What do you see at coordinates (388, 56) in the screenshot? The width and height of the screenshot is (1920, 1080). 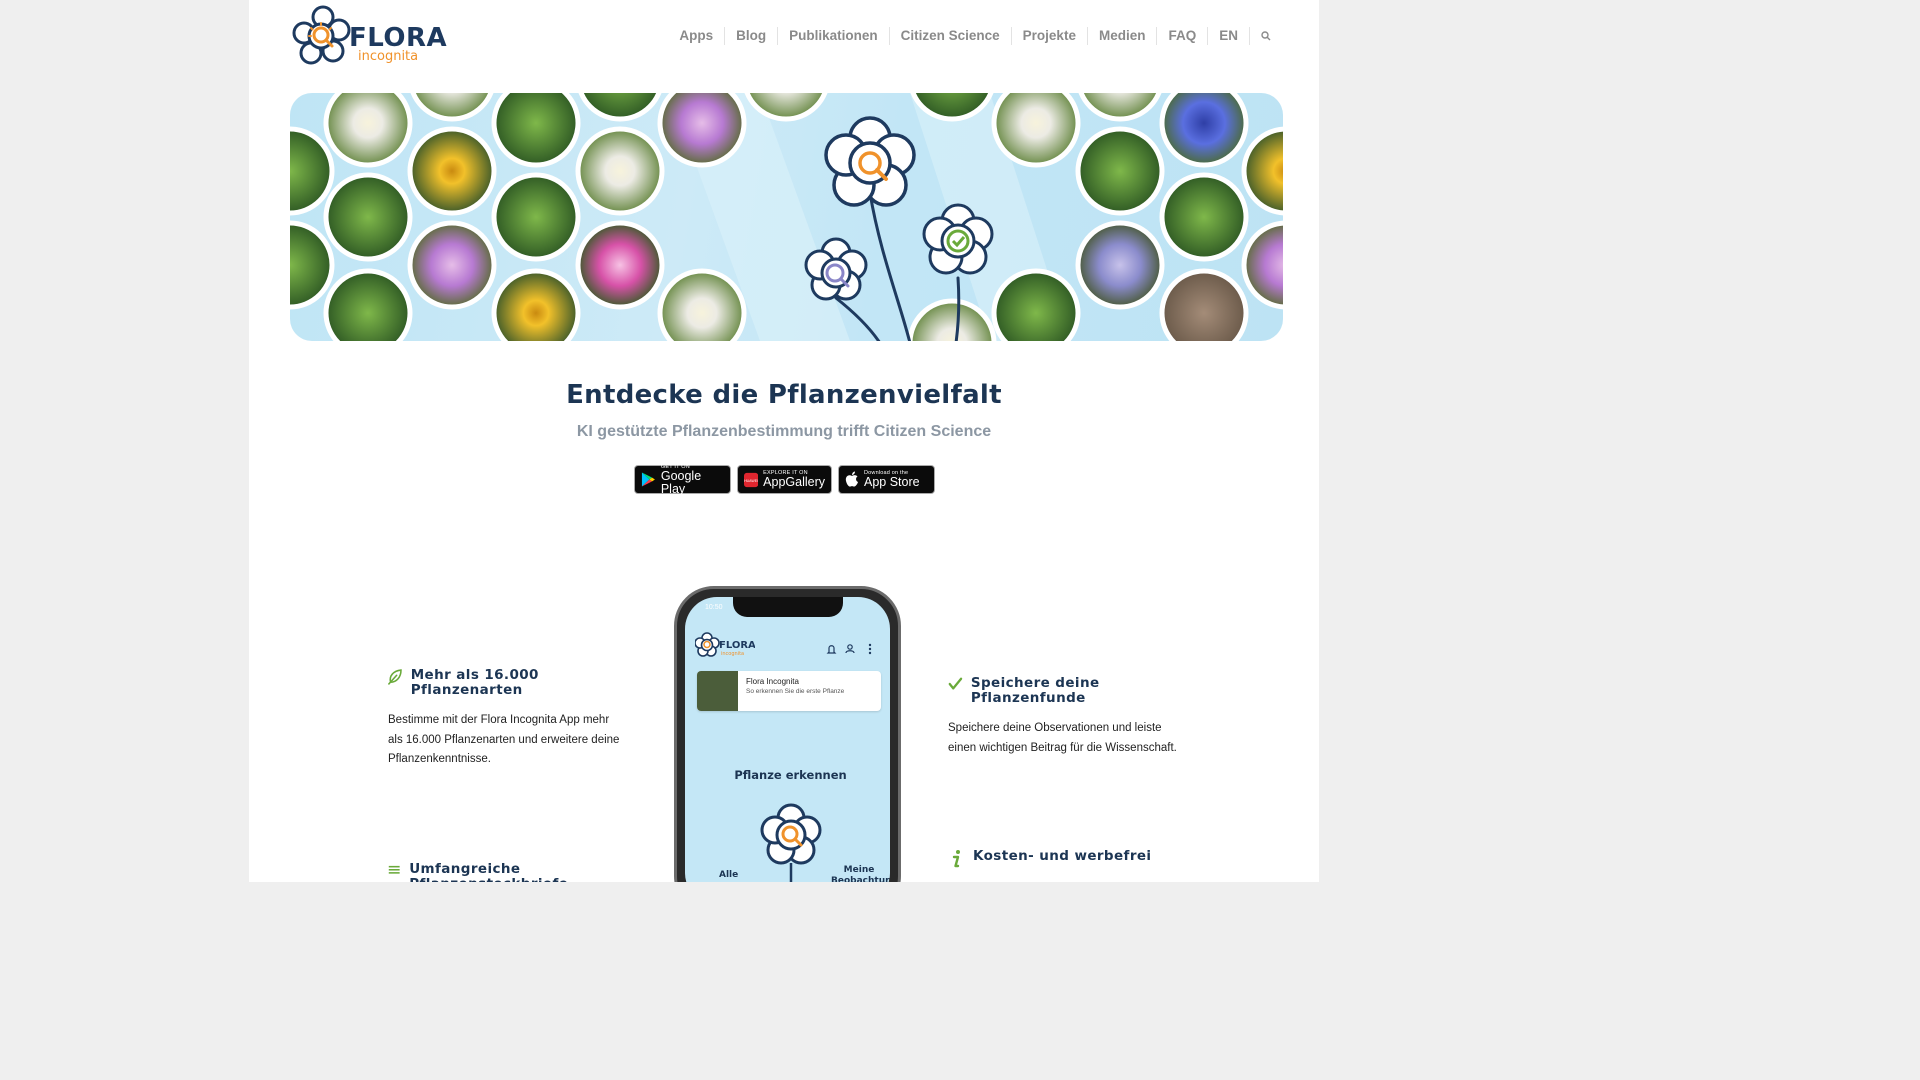 I see `logo-tagline: incognita` at bounding box center [388, 56].